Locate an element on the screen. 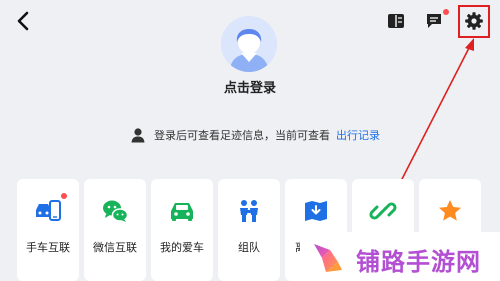  card-team: 组队 is located at coordinates (249, 230).